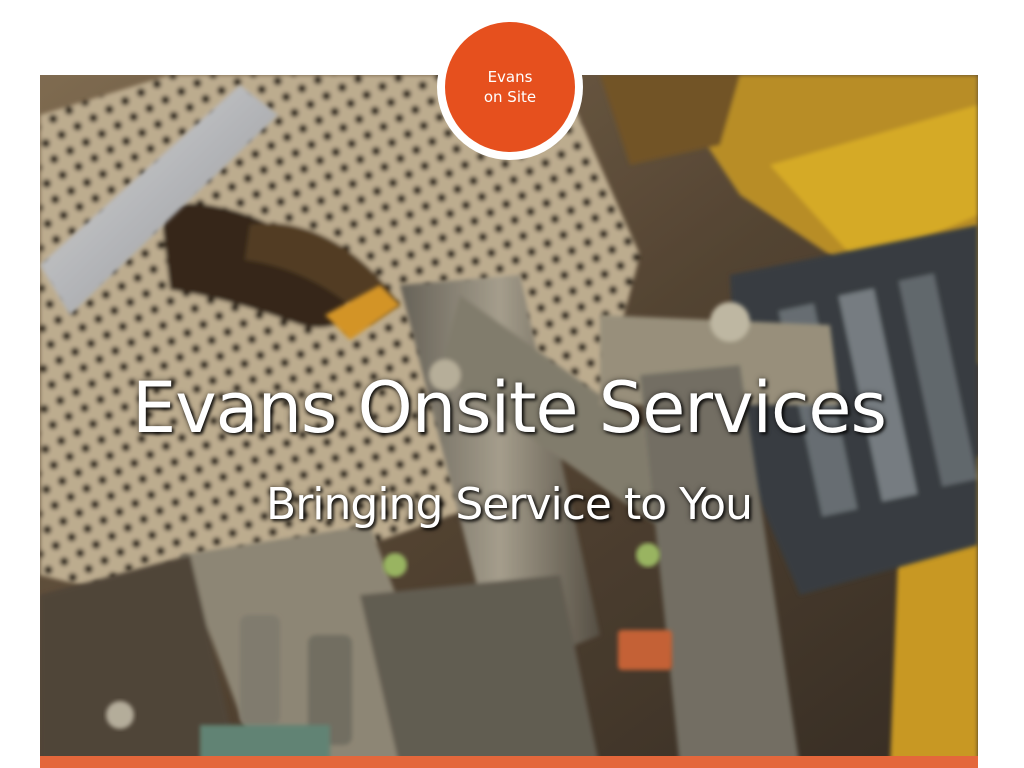 Image resolution: width=1024 pixels, height=768 pixels. I want to click on hero-title: Evans Onsite Services, so click(509, 408).